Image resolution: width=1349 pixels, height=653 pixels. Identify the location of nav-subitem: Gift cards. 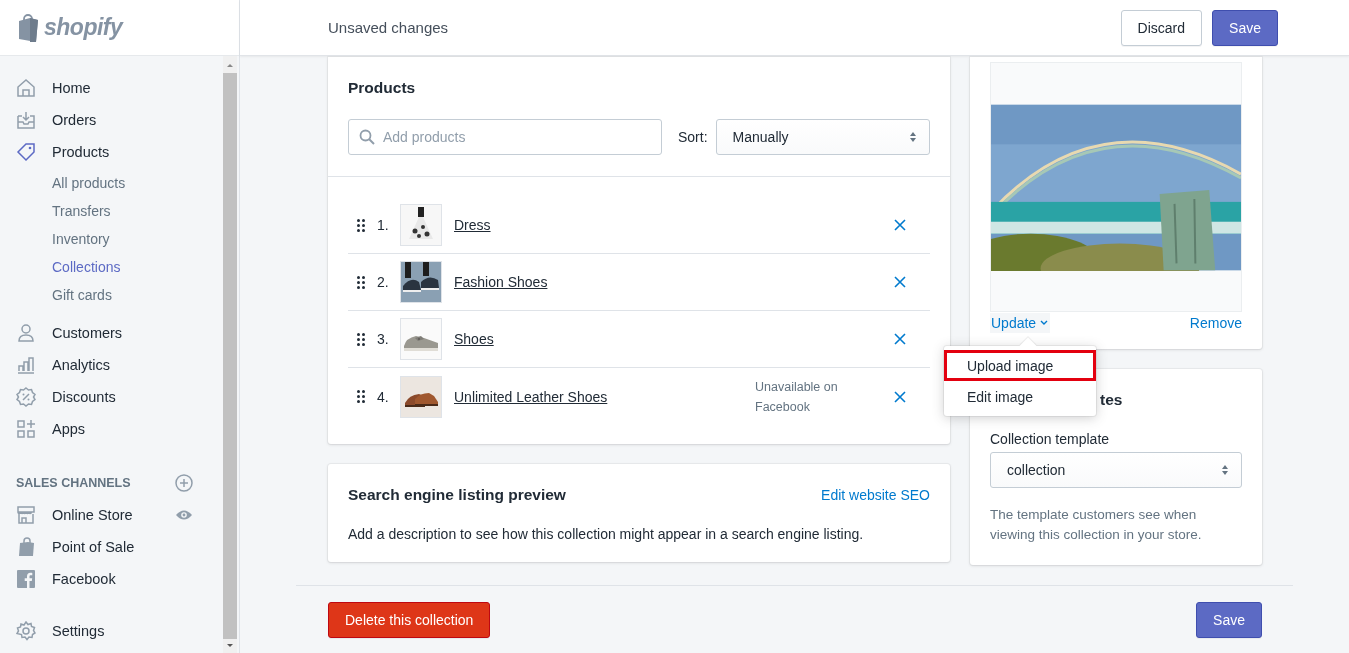
(111, 295).